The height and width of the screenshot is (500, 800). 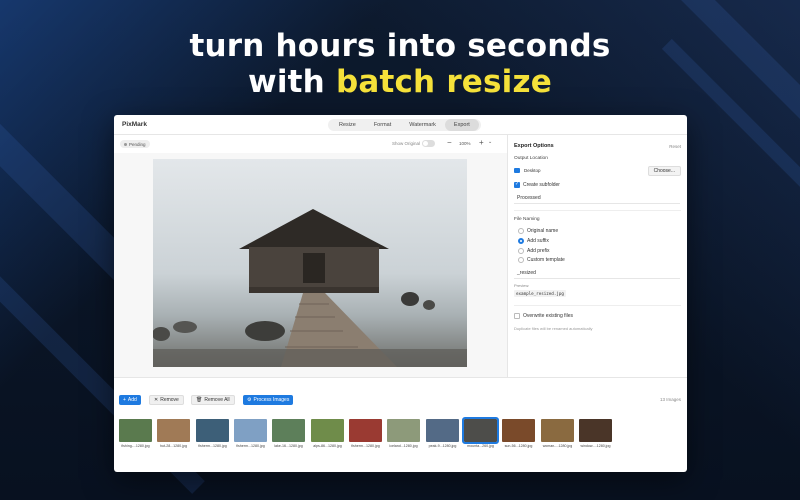 I want to click on thumbnail: alps-86...1280.jpg, so click(x=327, y=434).